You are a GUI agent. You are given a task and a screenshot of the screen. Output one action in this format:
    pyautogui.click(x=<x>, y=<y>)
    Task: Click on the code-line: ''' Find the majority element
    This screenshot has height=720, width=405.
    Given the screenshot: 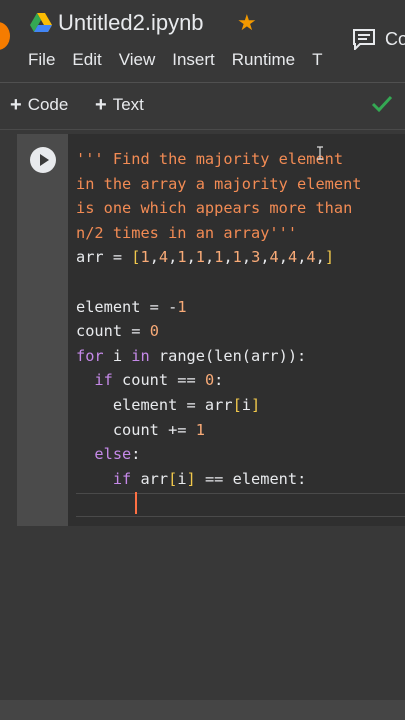 What is the action you would take?
    pyautogui.click(x=210, y=159)
    